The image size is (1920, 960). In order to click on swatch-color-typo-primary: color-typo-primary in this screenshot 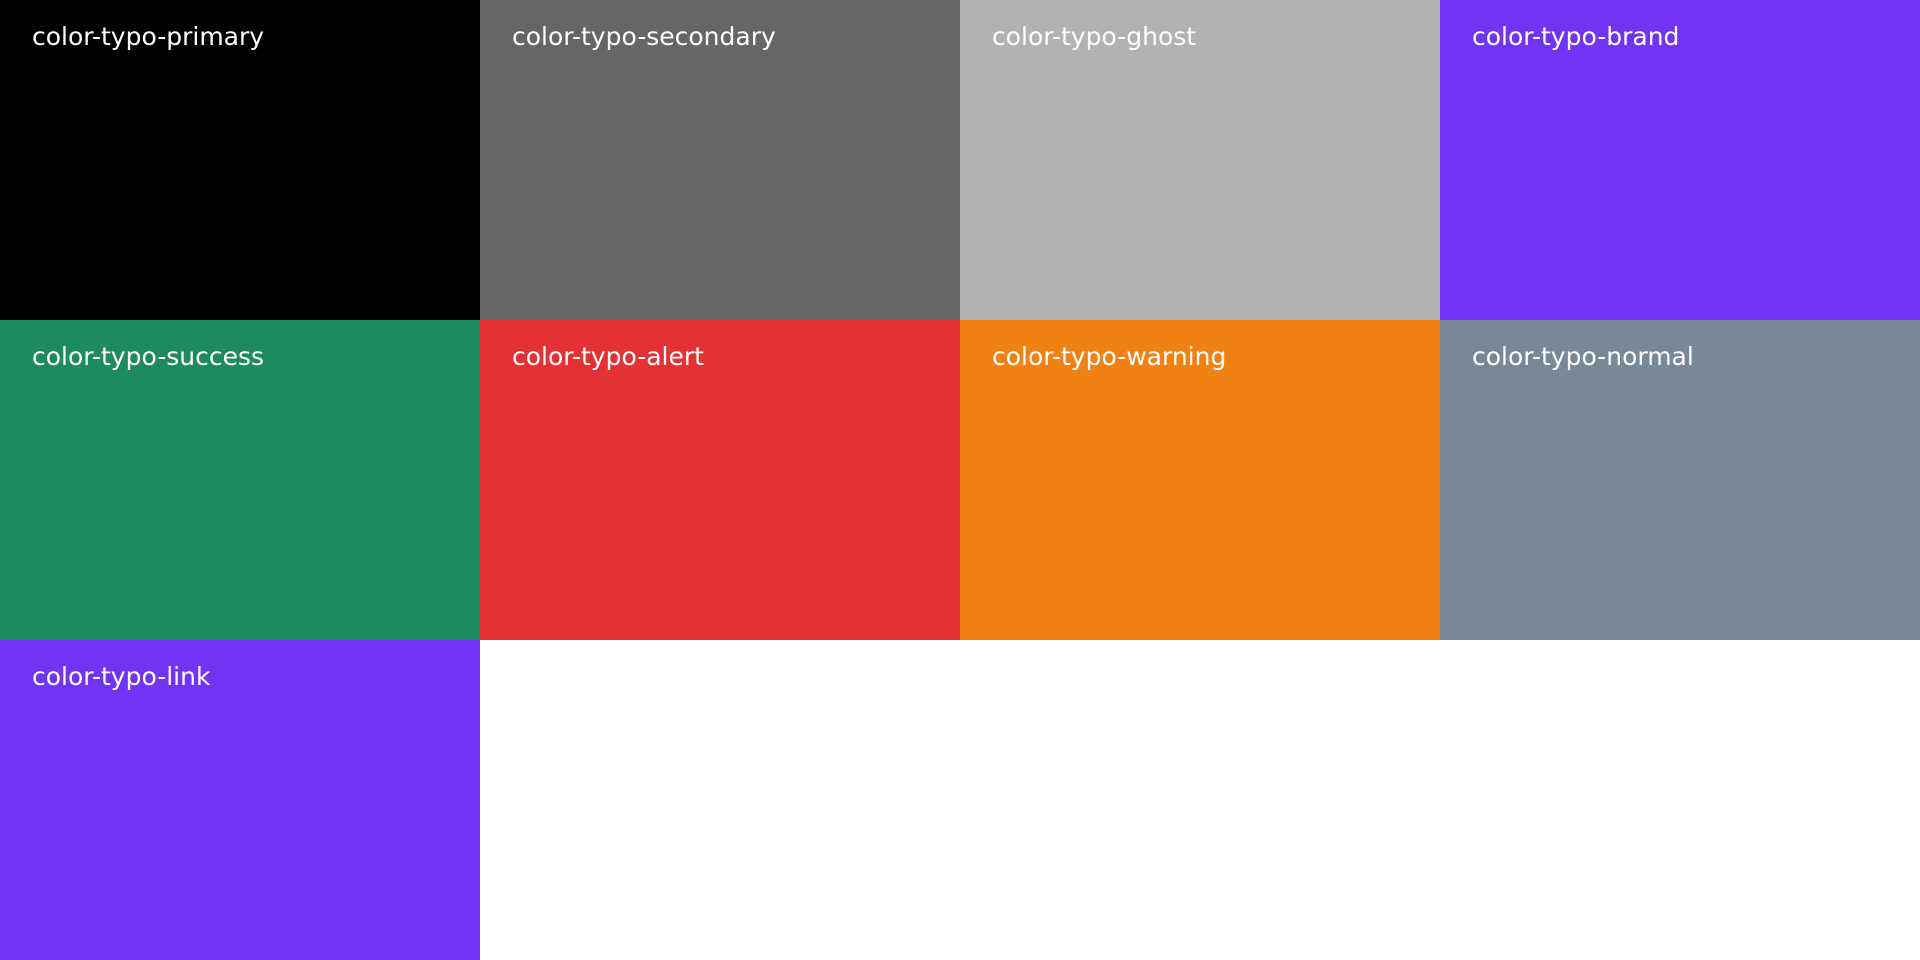, I will do `click(240, 160)`.